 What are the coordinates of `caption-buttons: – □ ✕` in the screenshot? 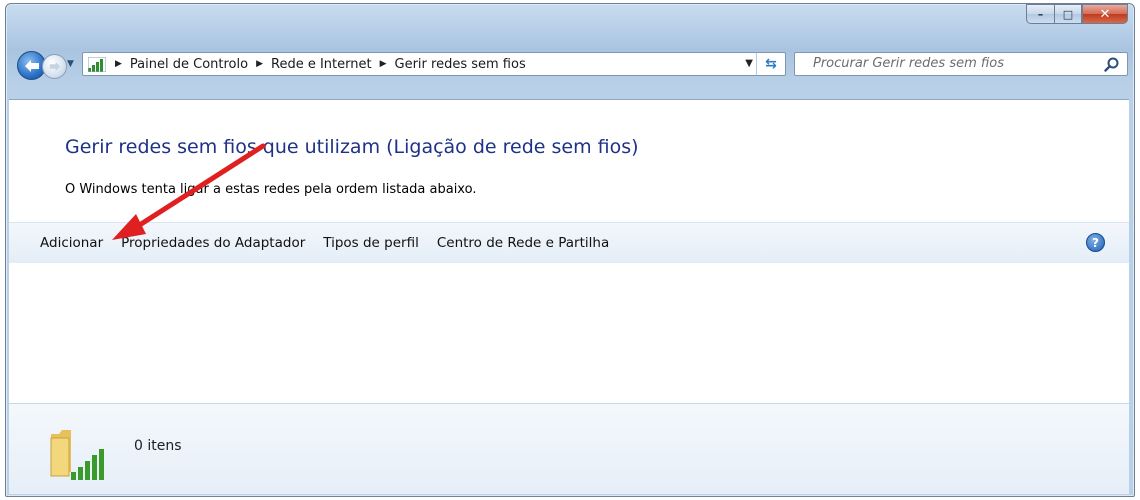 It's located at (1077, 14).